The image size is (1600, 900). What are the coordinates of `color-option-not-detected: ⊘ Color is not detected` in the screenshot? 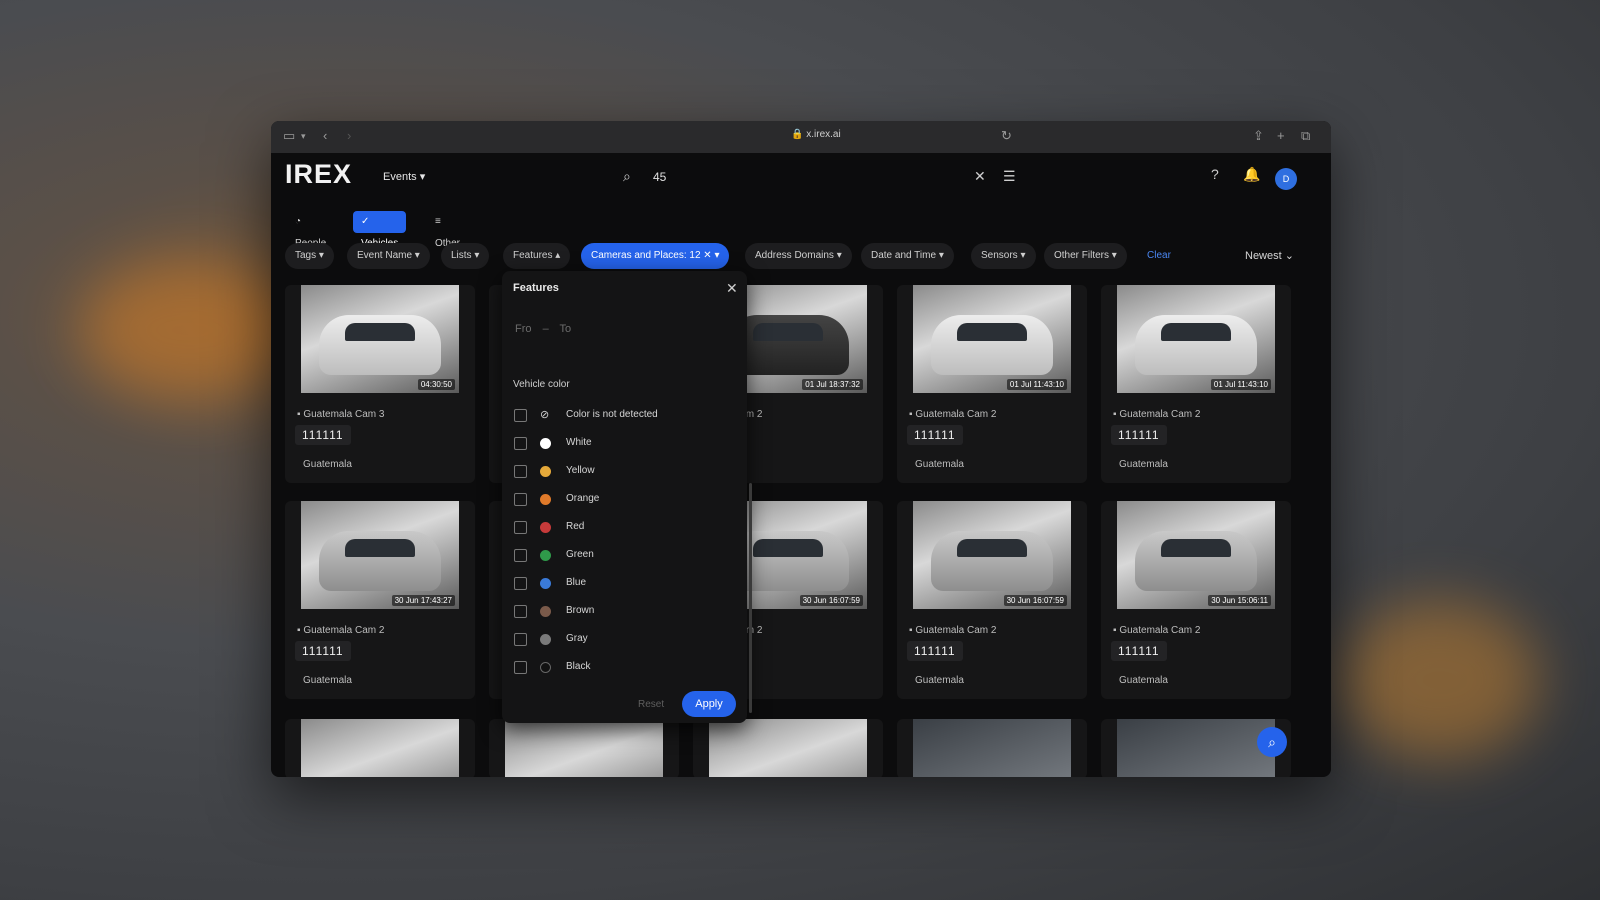 It's located at (624, 416).